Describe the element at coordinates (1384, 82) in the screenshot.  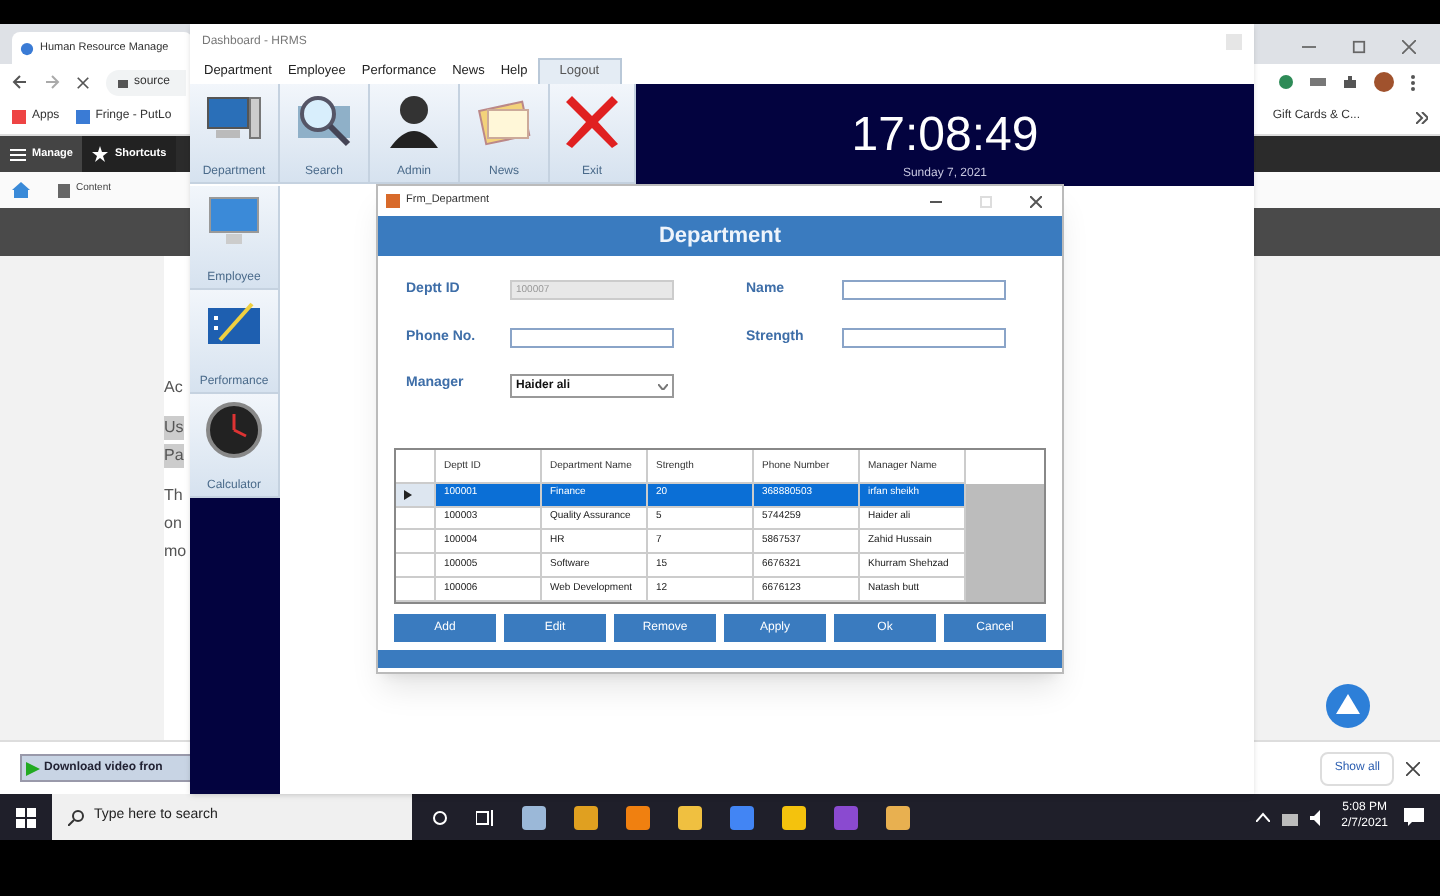
I see `avatar` at that location.